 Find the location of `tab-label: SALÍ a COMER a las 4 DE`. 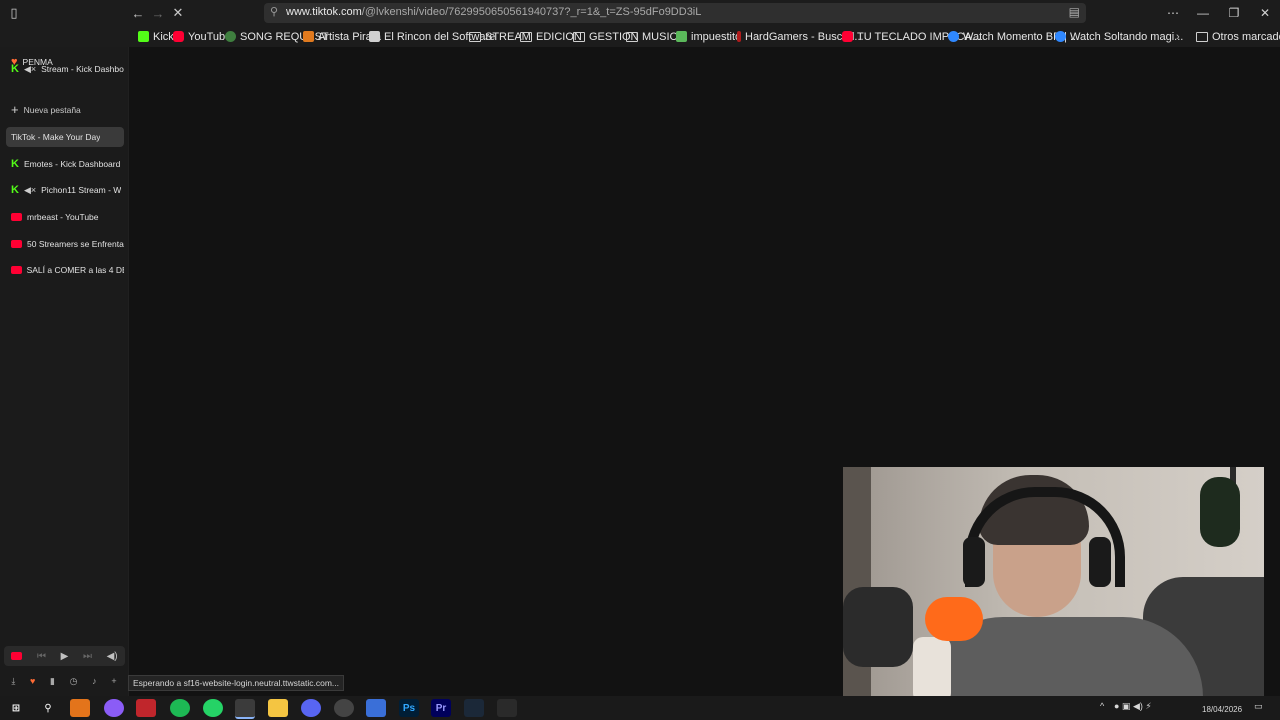

tab-label: SALÍ a COMER a las 4 DE is located at coordinates (75, 270).